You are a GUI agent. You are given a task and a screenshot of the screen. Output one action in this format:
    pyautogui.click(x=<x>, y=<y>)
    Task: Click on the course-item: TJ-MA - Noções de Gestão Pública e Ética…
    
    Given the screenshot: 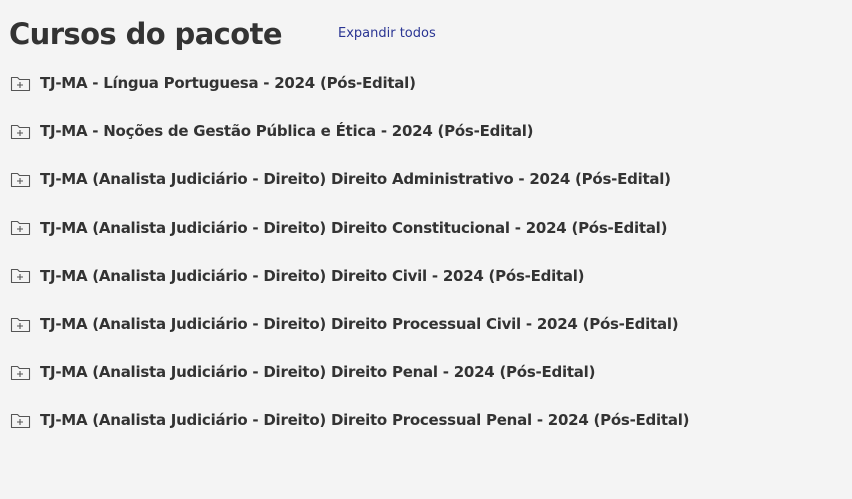 What is the action you would take?
    pyautogui.click(x=425, y=131)
    